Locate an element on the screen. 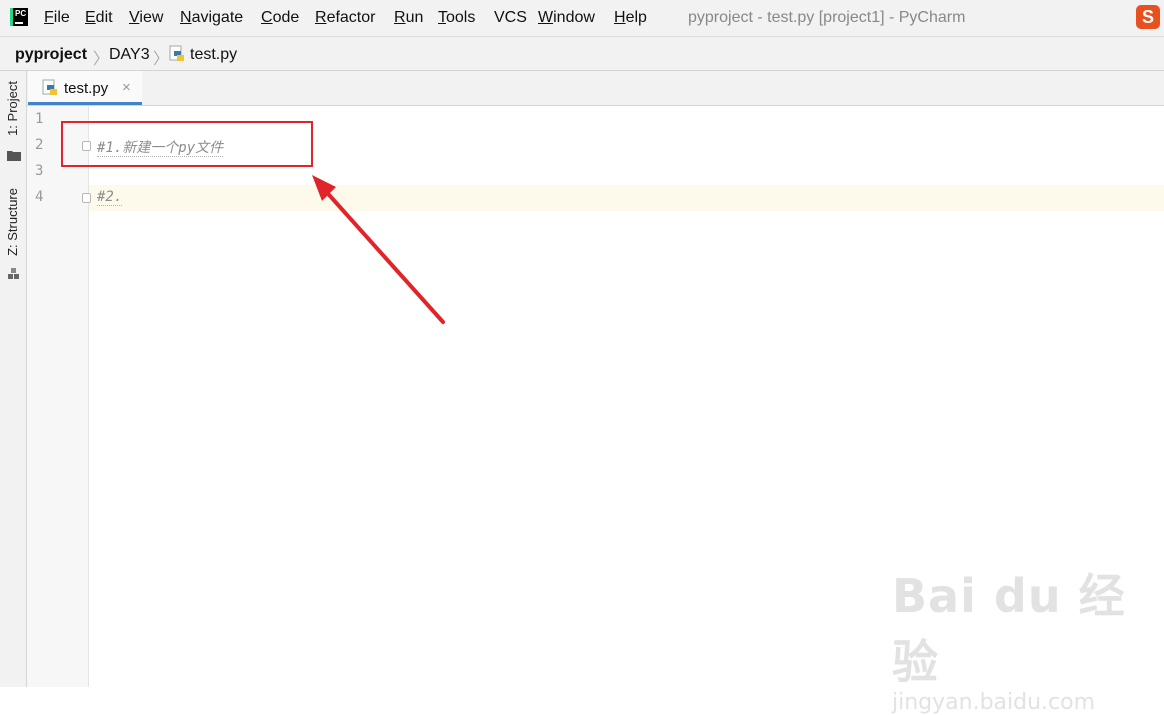  current-line-highlight is located at coordinates (626, 198).